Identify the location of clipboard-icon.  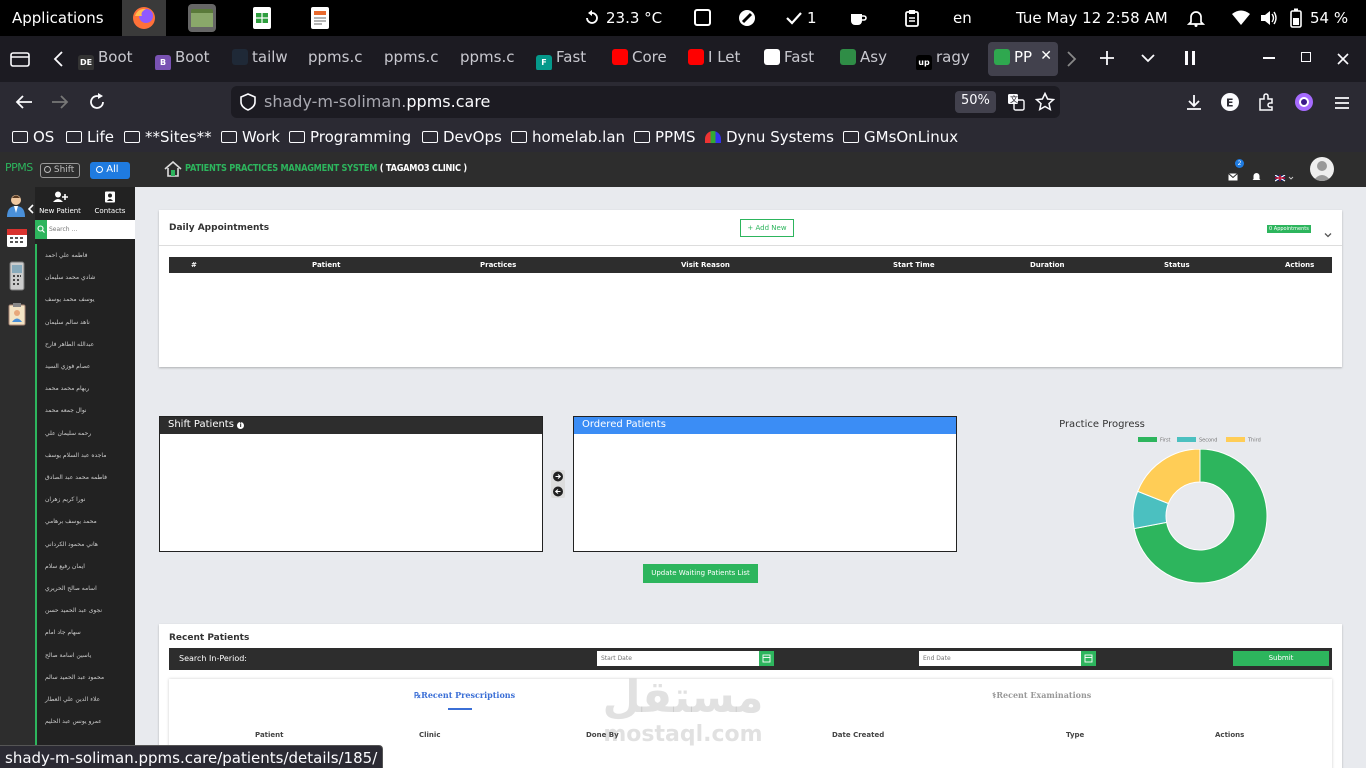
(912, 20).